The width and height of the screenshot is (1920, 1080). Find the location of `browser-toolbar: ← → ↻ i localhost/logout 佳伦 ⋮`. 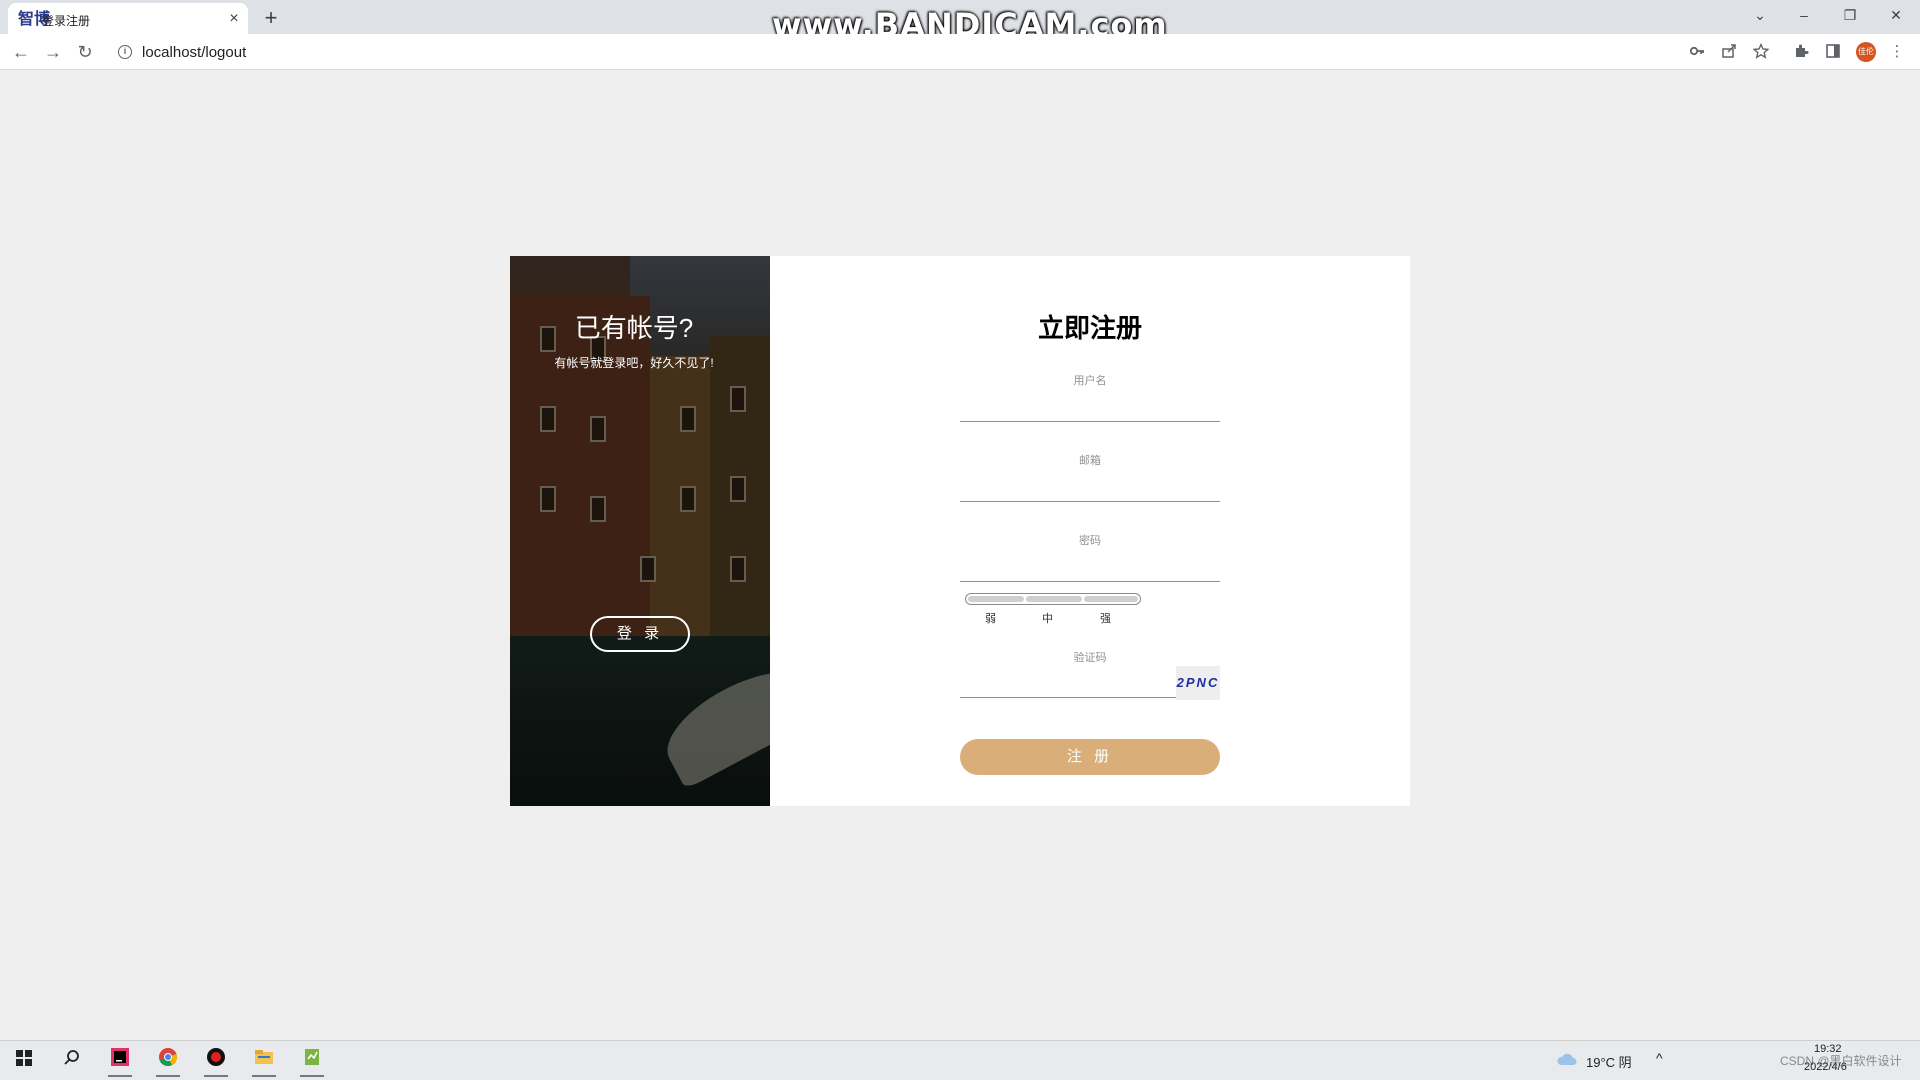

browser-toolbar: ← → ↻ i localhost/logout 佳伦 ⋮ is located at coordinates (960, 52).